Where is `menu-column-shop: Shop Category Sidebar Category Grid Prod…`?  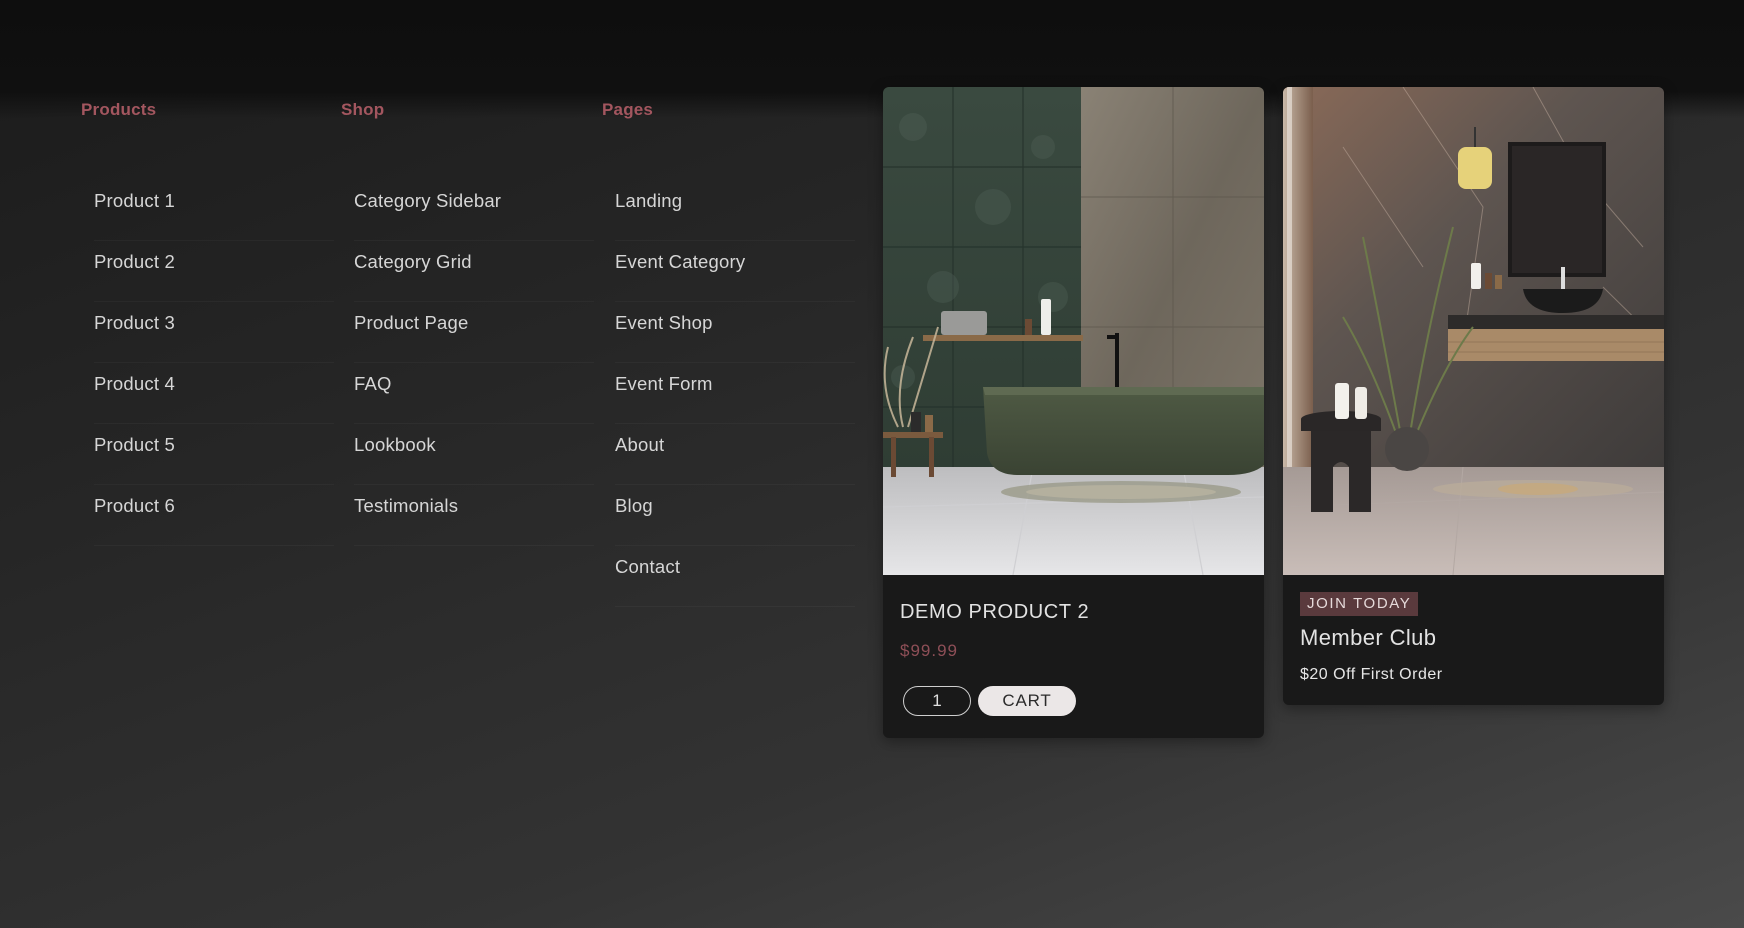 menu-column-shop: Shop Category Sidebar Category Grid Prod… is located at coordinates (466, 308).